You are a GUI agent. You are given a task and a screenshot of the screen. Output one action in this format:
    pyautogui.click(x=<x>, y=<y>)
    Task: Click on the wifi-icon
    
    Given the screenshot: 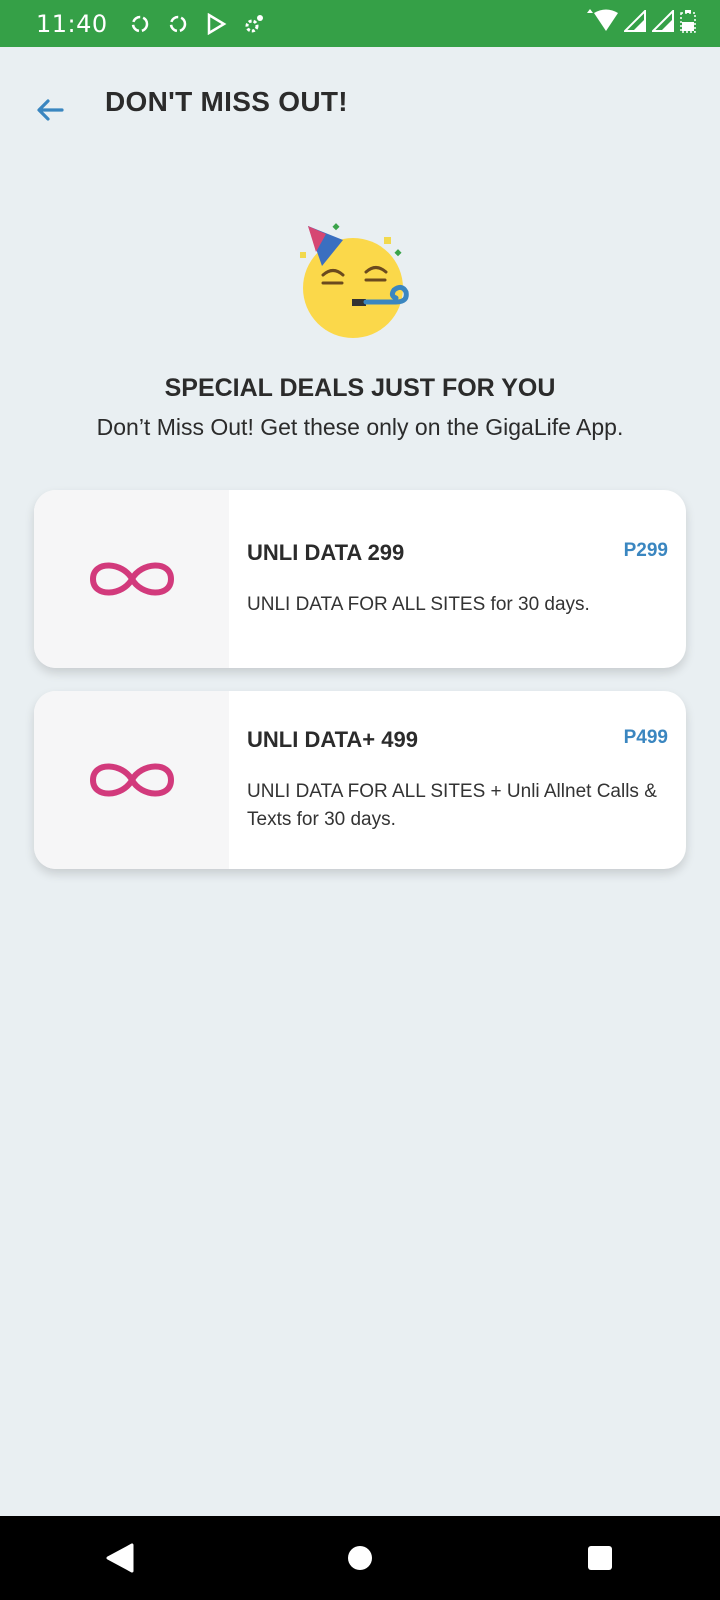 What is the action you would take?
    pyautogui.click(x=601, y=23)
    